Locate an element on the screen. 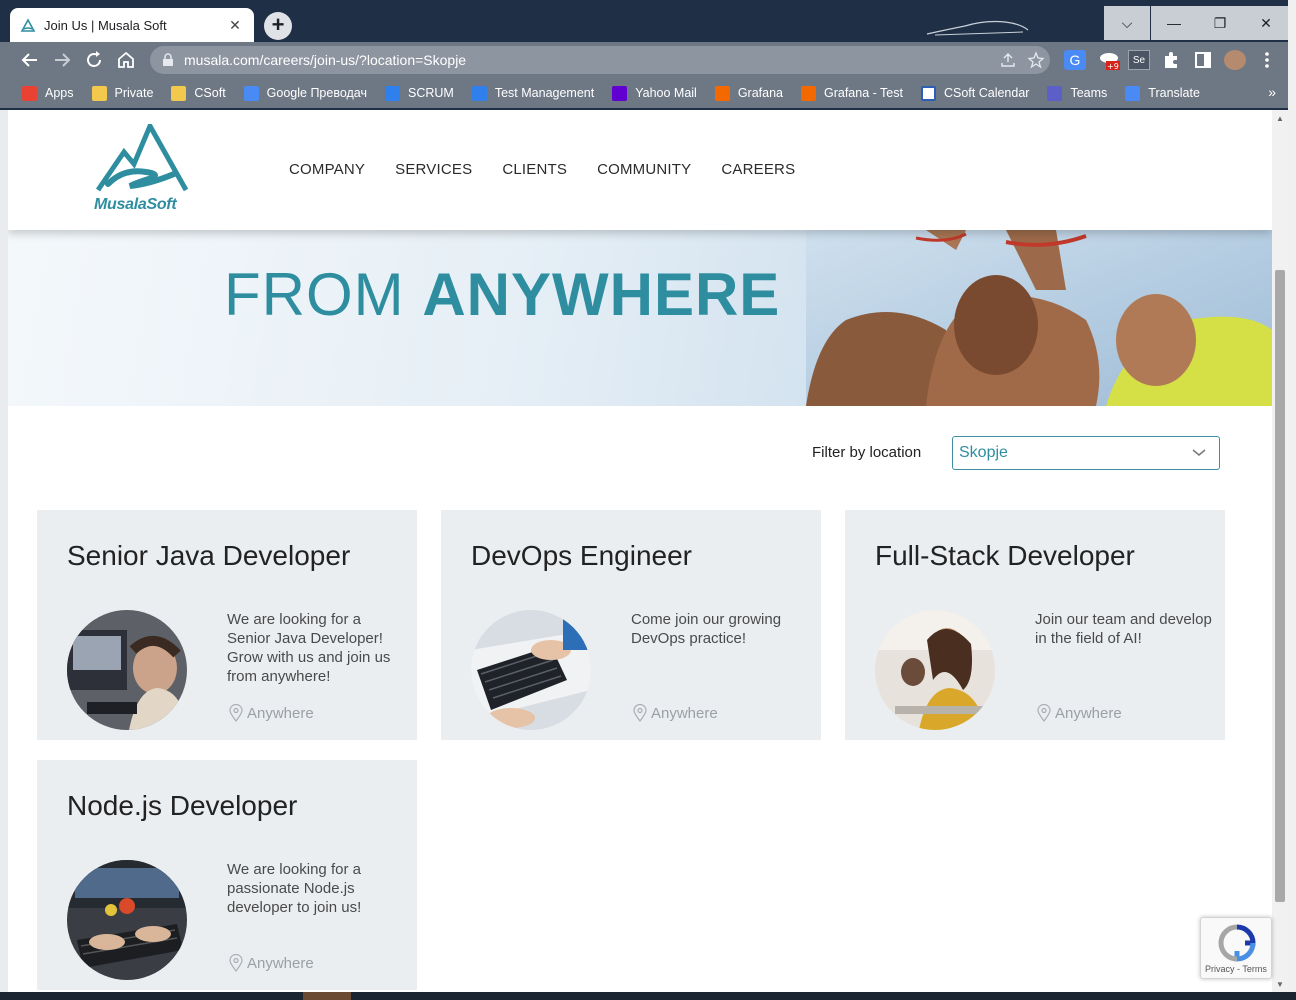 The image size is (1296, 1000). bookmark-label: Test Management is located at coordinates (544, 93).